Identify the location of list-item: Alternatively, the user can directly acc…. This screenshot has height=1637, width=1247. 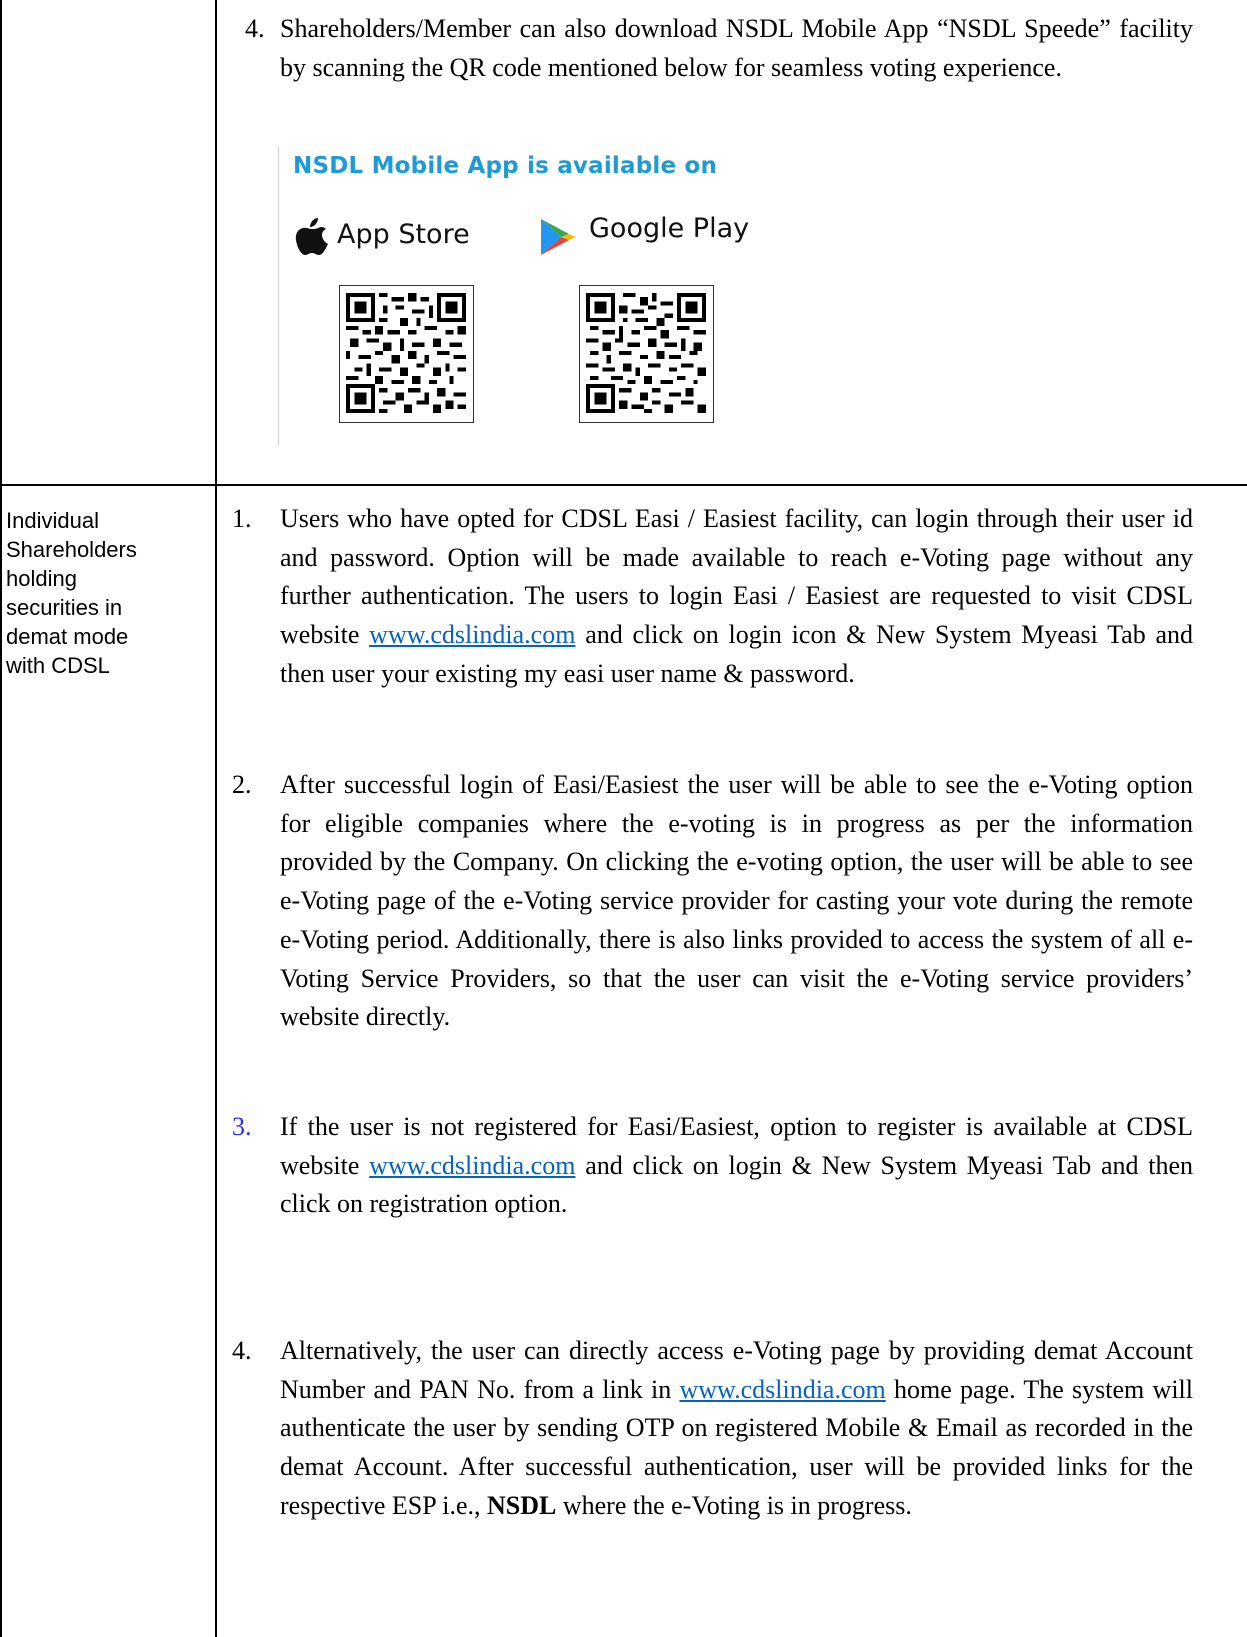
(736, 1429).